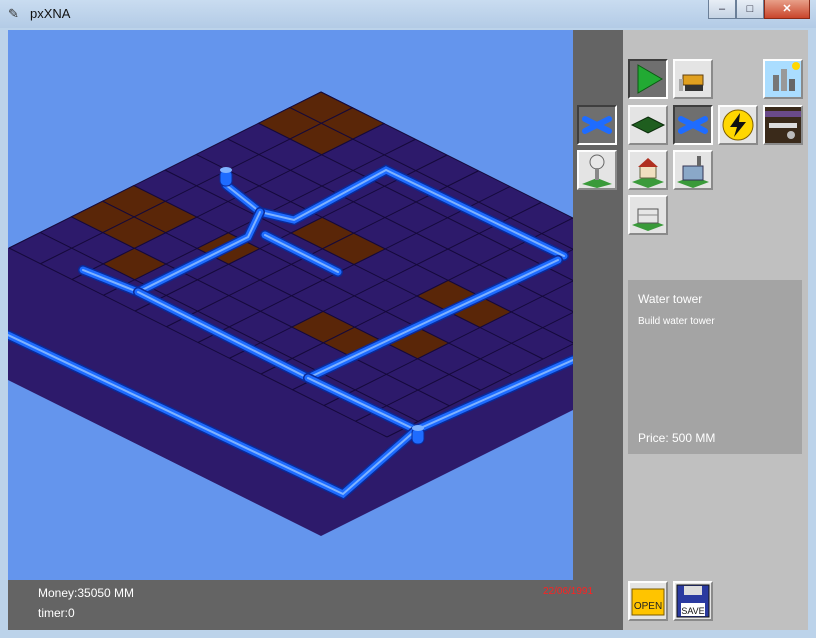 The width and height of the screenshot is (816, 638). I want to click on folder-open-icon: OPEN, so click(648, 602).